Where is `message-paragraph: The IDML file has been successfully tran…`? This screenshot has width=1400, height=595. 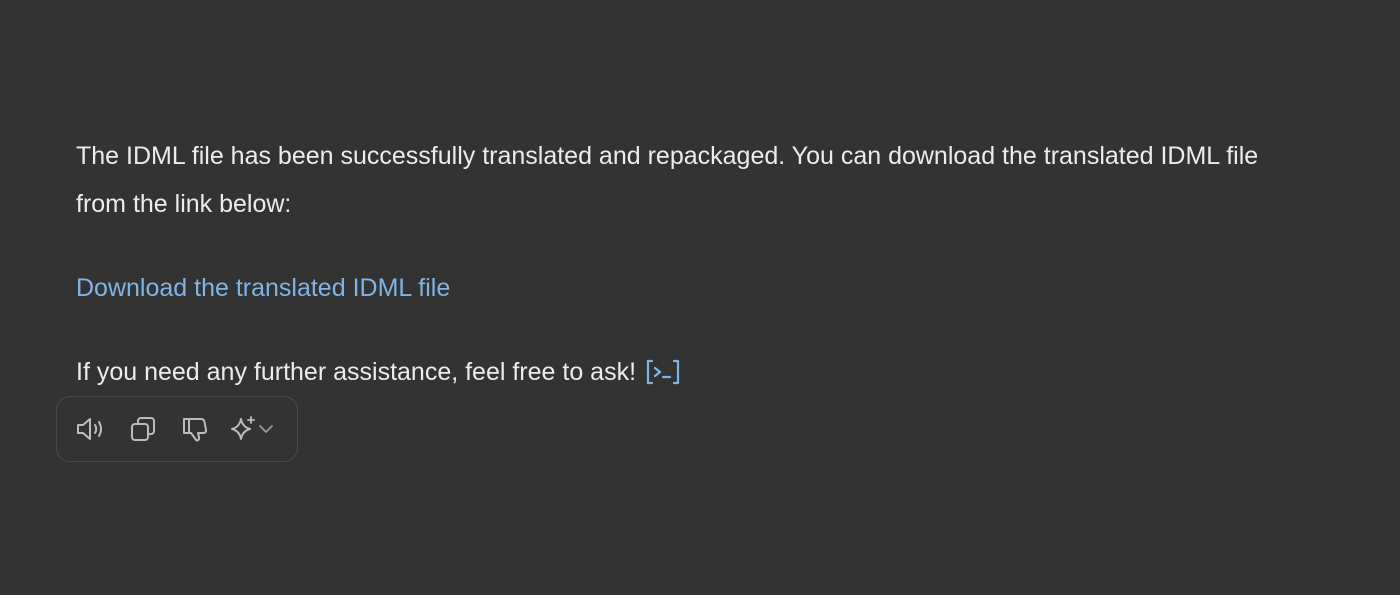
message-paragraph: The IDML file has been successfully tran… is located at coordinates (667, 180).